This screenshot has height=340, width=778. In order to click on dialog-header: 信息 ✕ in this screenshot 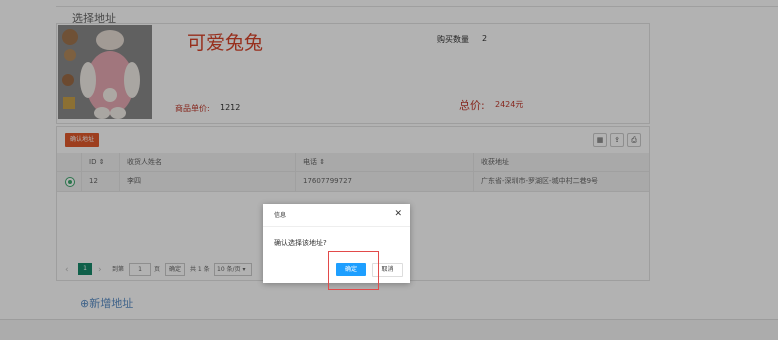, I will do `click(336, 215)`.